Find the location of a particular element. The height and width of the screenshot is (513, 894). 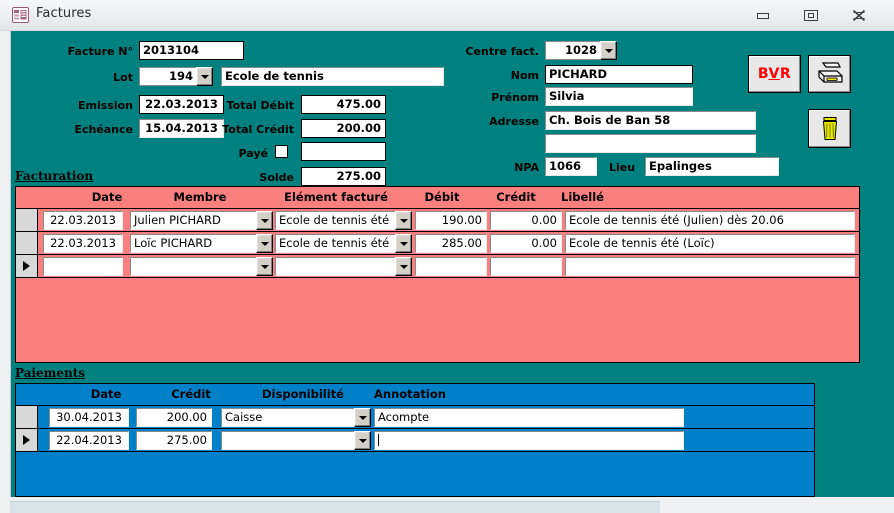

nom-field: PICHARD is located at coordinates (619, 74).